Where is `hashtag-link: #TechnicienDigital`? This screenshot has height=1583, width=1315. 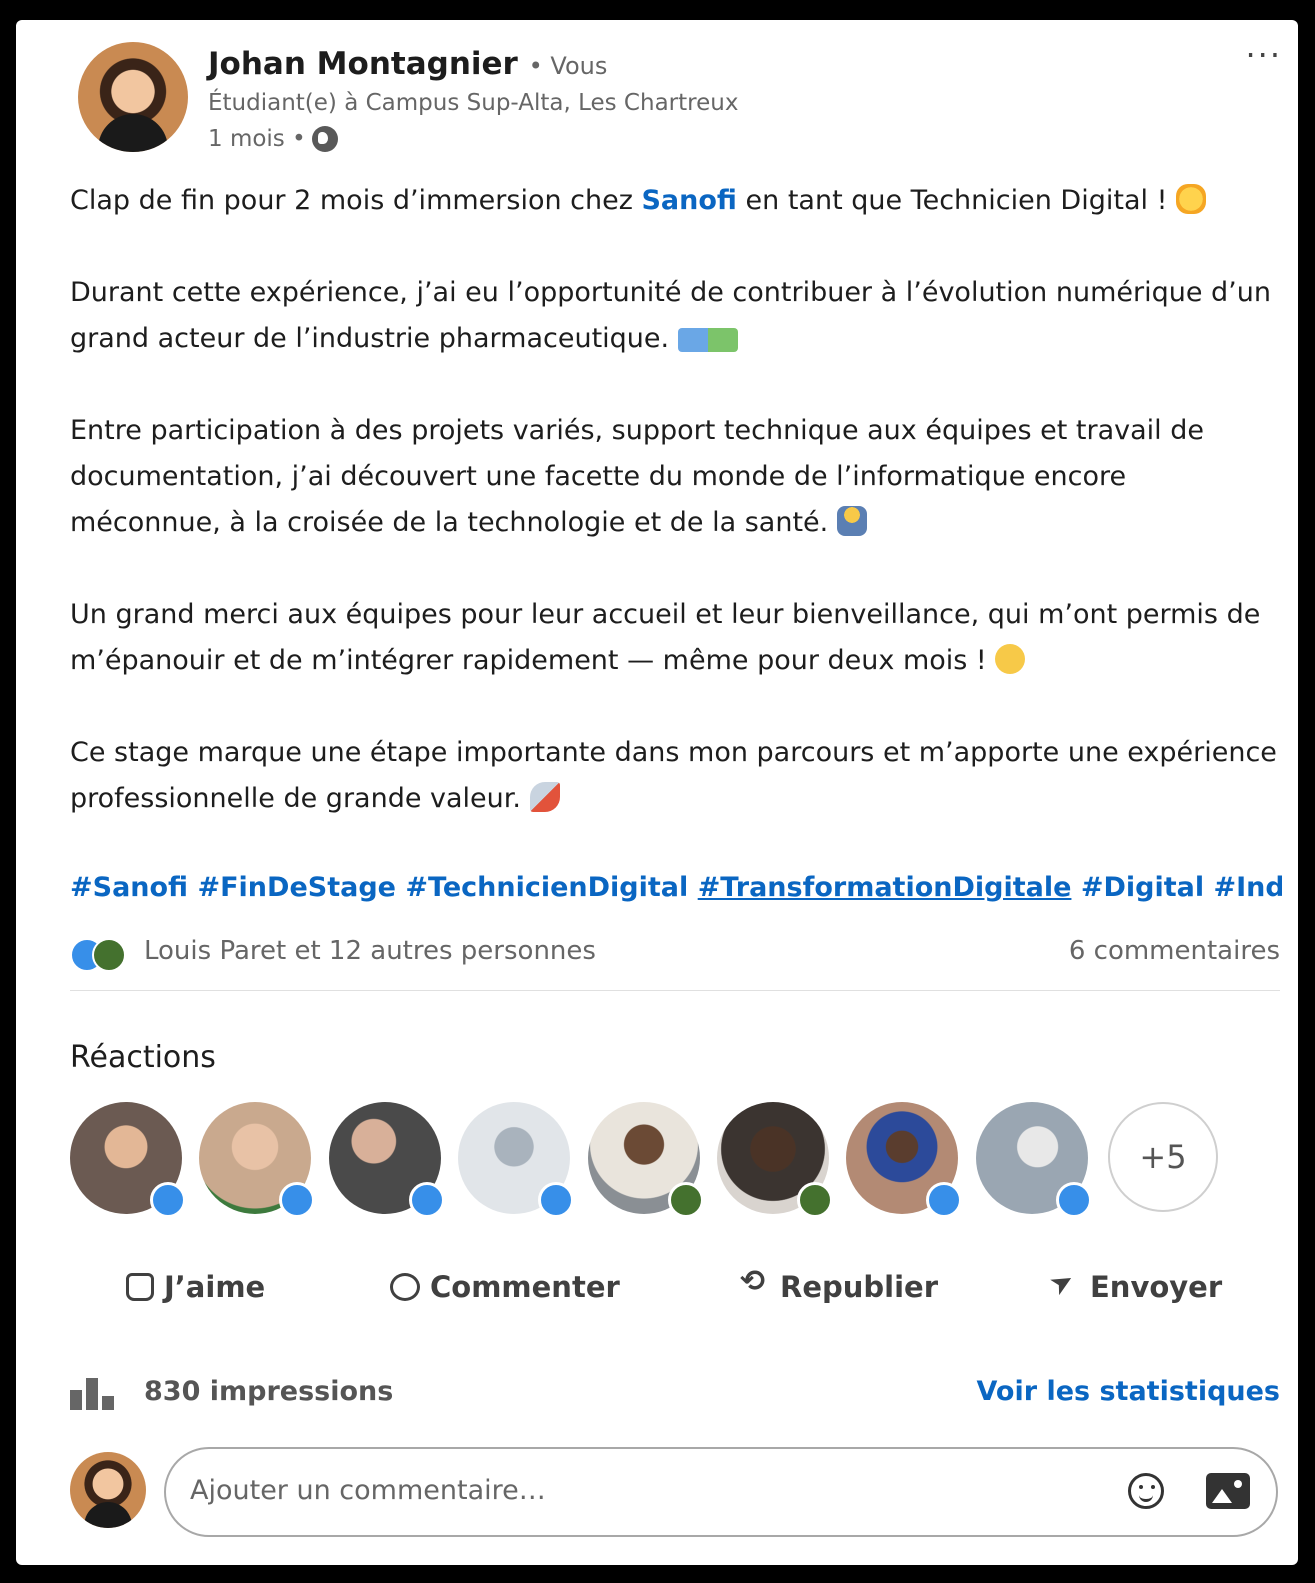
hashtag-link: #TechnicienDigital is located at coordinates (546, 887).